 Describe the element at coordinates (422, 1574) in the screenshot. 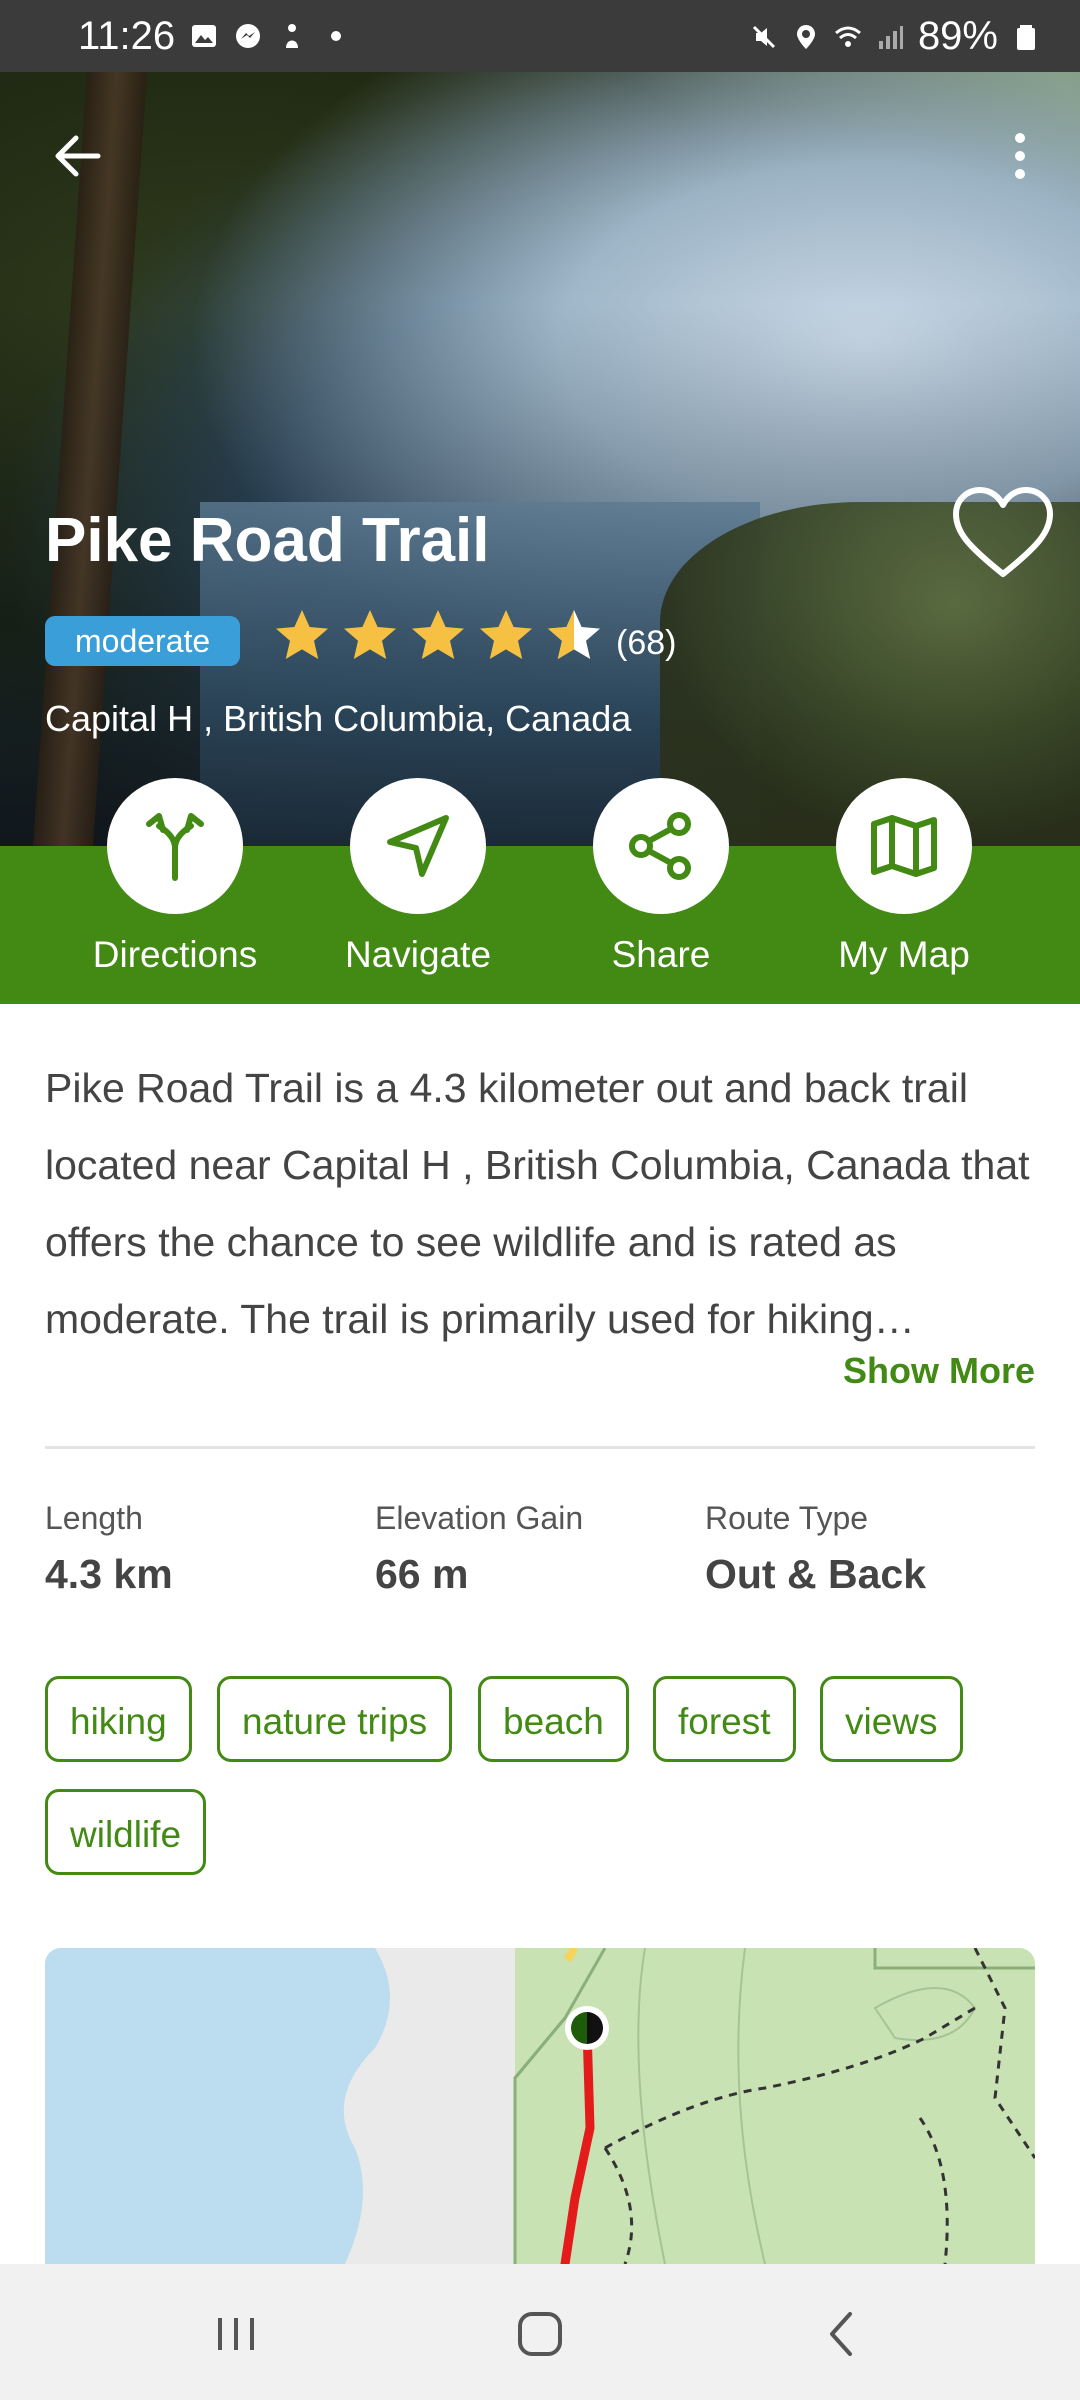

I see `stat-value: 66 m` at that location.